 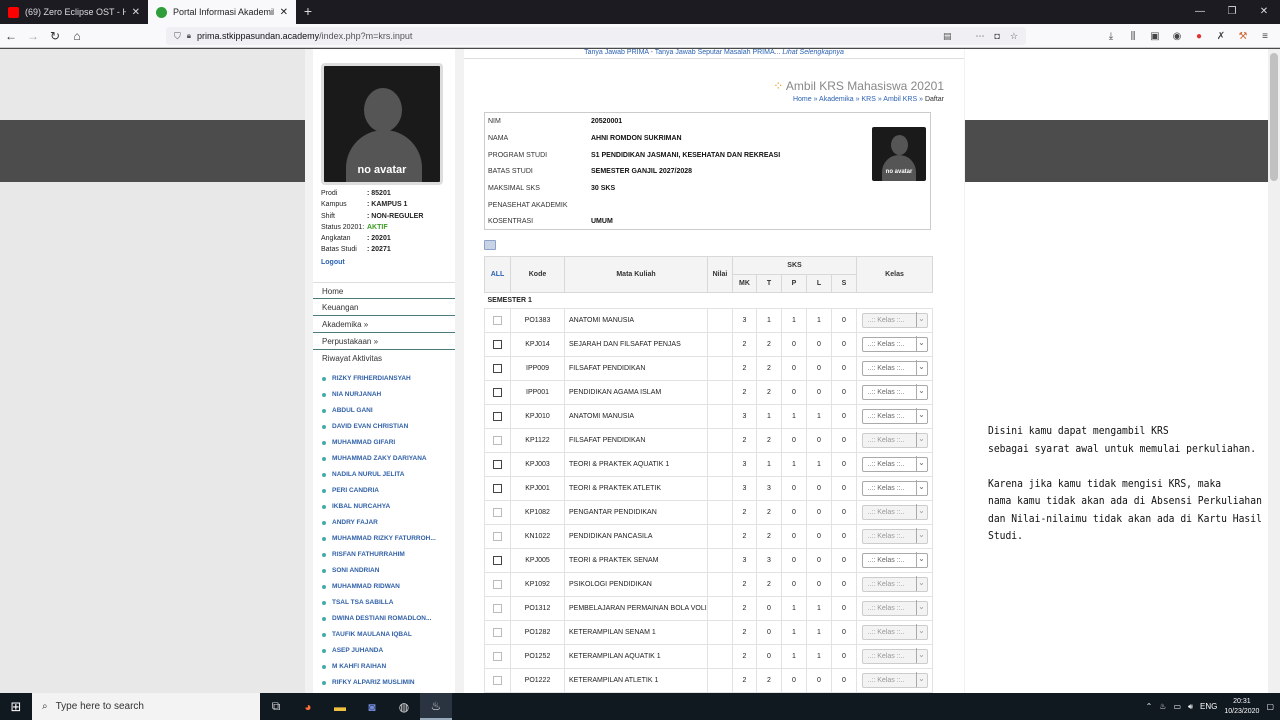 I want to click on activity-item: RIFKY ALPARIZ MUSLIMIN, so click(x=384, y=683).